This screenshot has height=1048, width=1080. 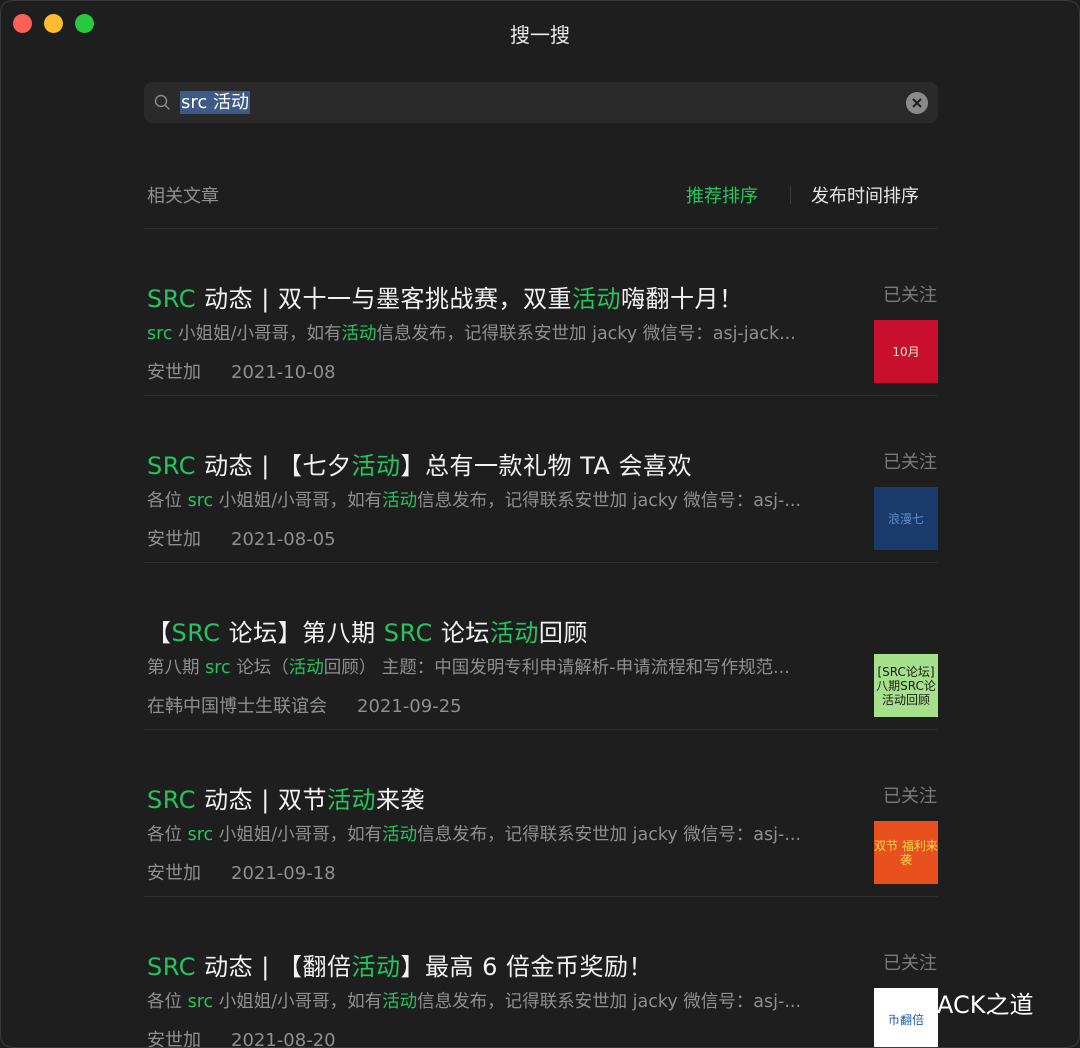 What do you see at coordinates (790, 195) in the screenshot?
I see `divider` at bounding box center [790, 195].